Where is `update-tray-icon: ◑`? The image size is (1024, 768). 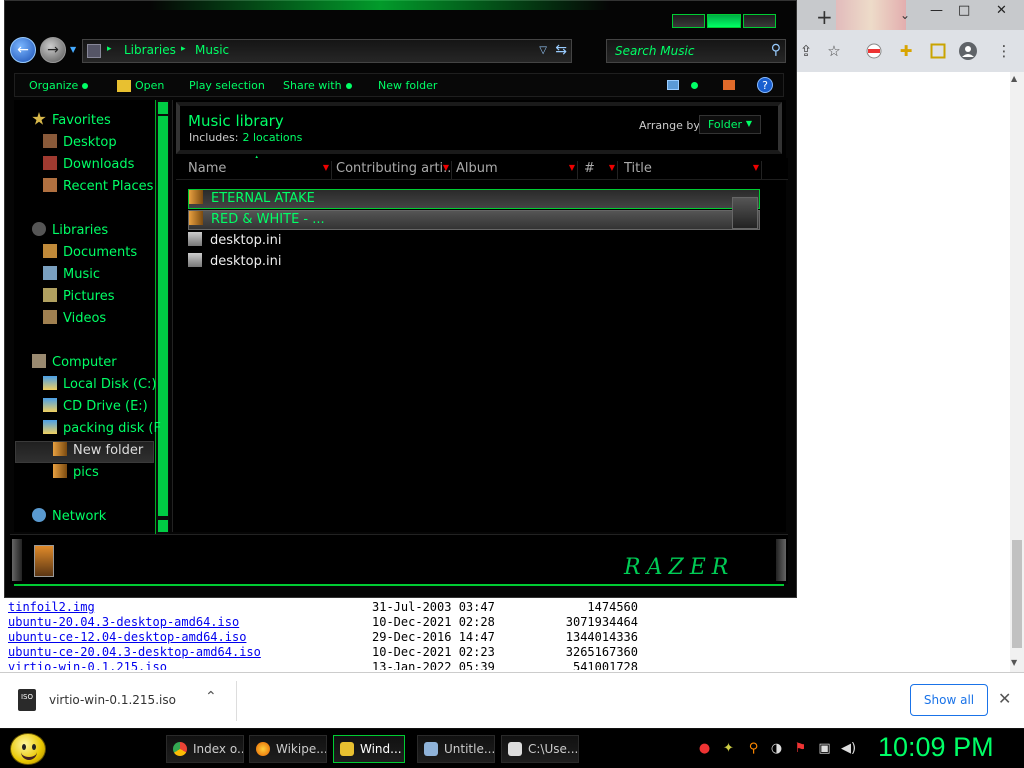
update-tray-icon: ◑ is located at coordinates (776, 748).